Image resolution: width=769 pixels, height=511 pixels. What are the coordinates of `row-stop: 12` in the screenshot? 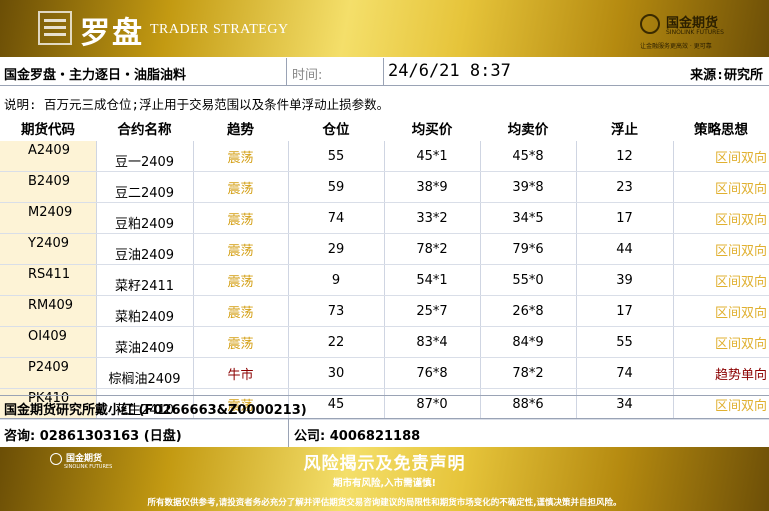 It's located at (624, 156).